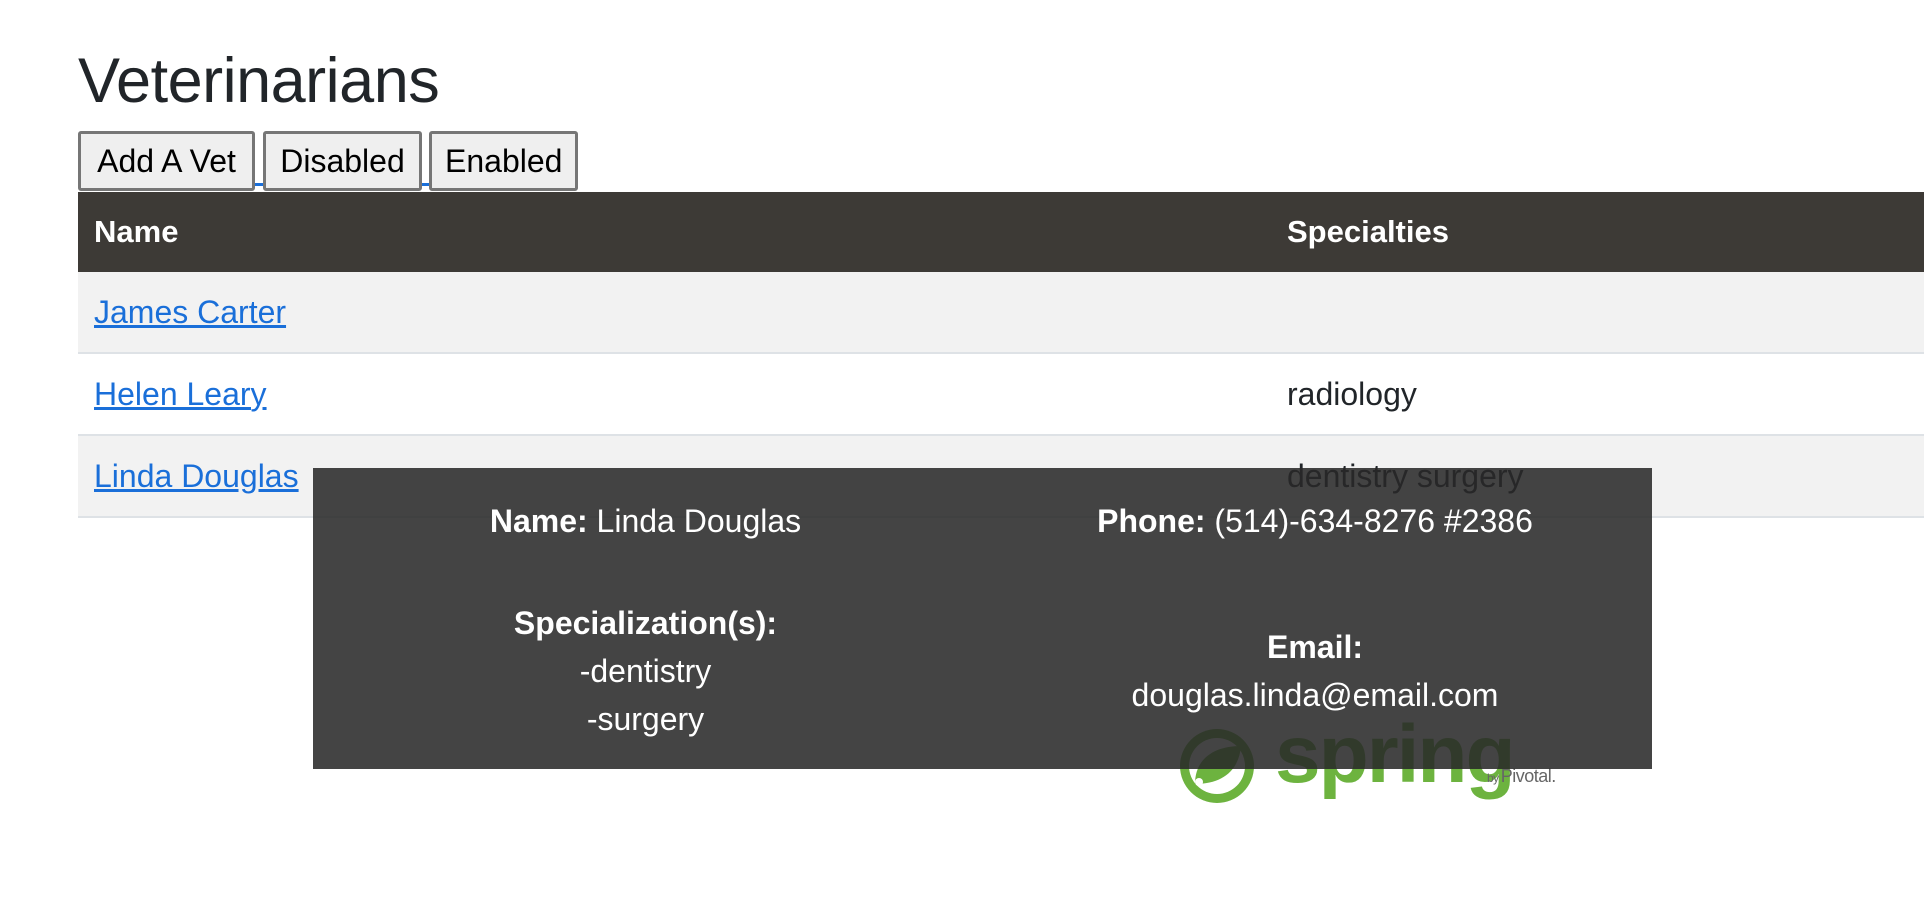 Image resolution: width=1924 pixels, height=898 pixels. What do you see at coordinates (1151, 521) in the screenshot?
I see `tooltip-phone-label: Phone:` at bounding box center [1151, 521].